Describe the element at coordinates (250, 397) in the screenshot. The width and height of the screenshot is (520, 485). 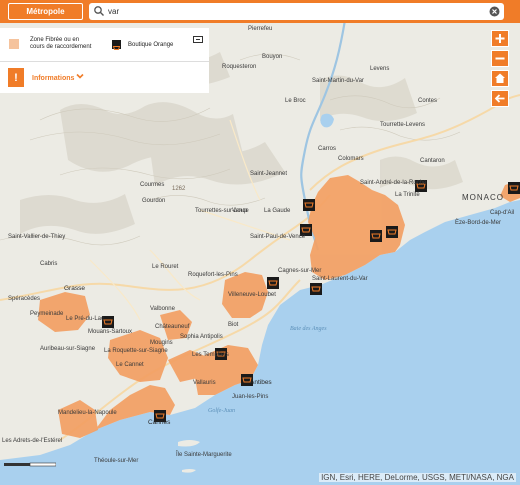
I see `place-label: Juan-les-Pins` at that location.